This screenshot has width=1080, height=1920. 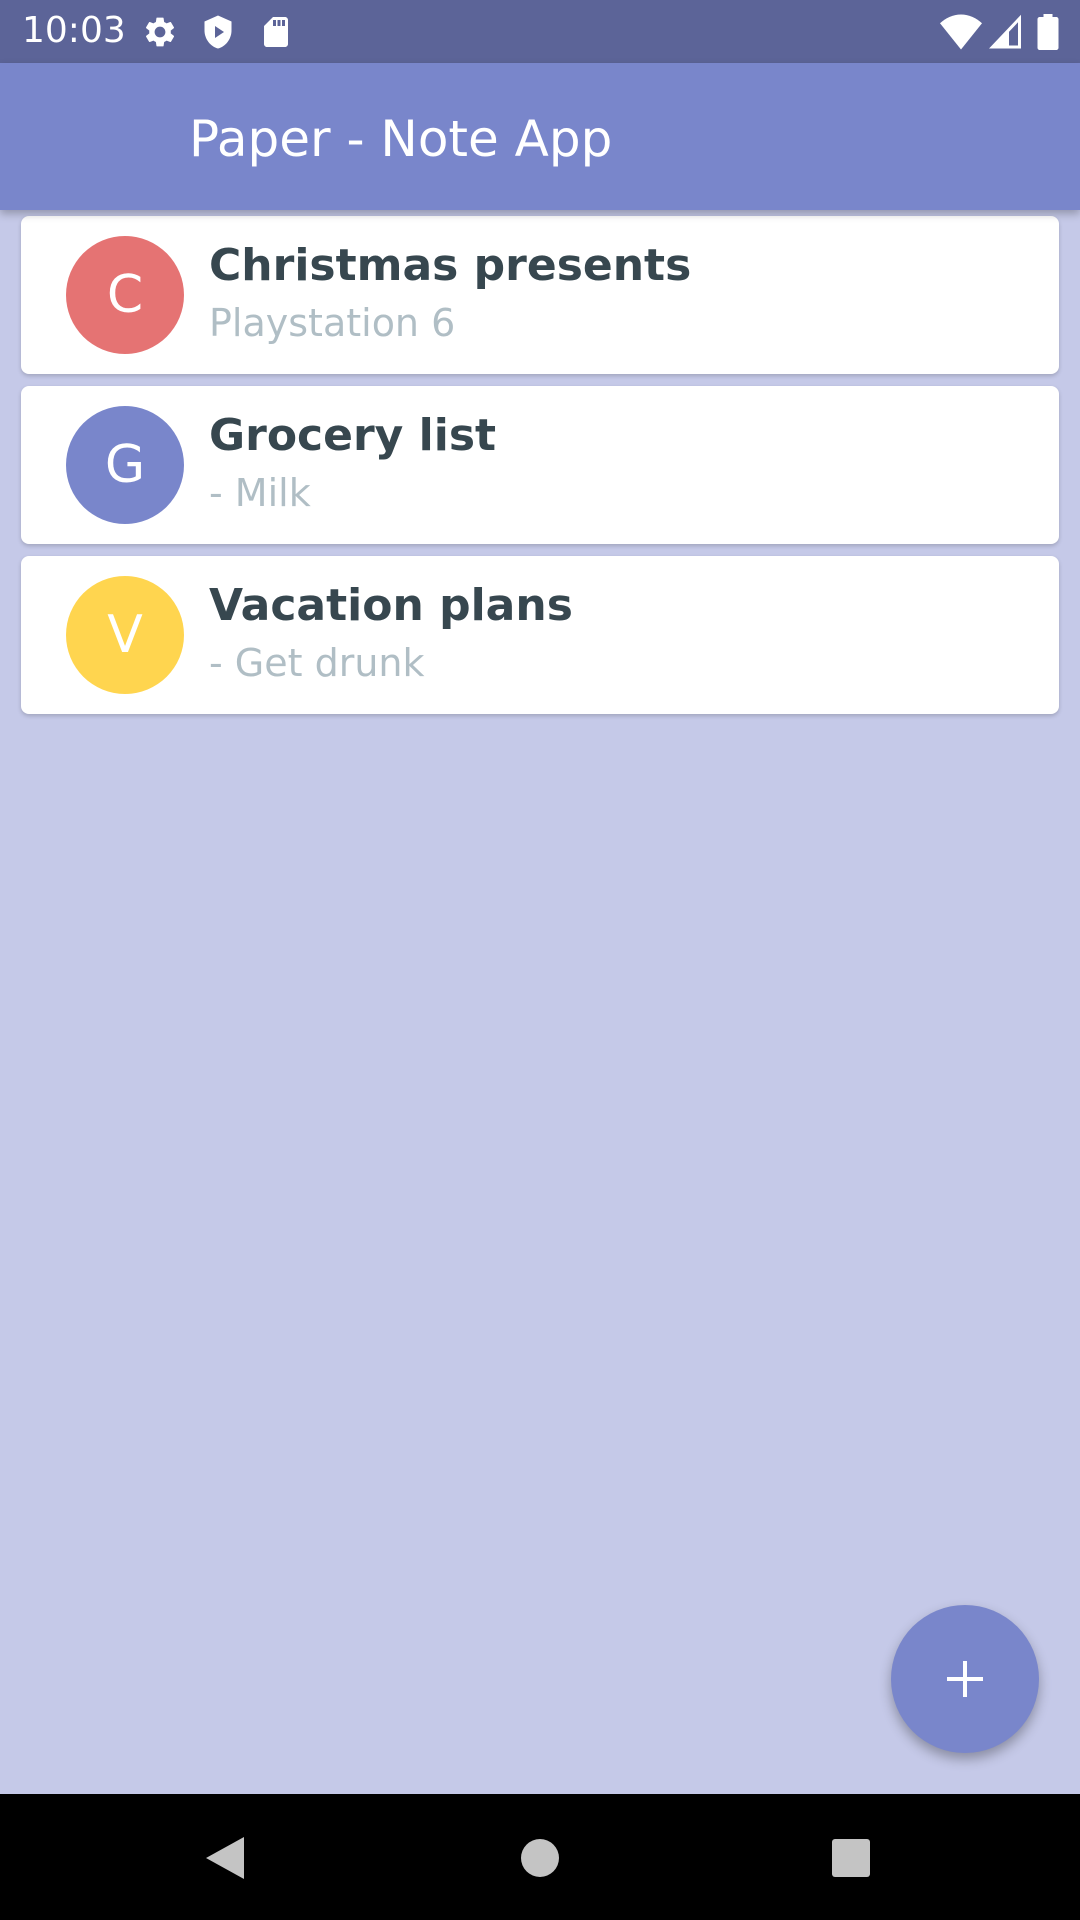 I want to click on plus-icon, so click(x=965, y=1679).